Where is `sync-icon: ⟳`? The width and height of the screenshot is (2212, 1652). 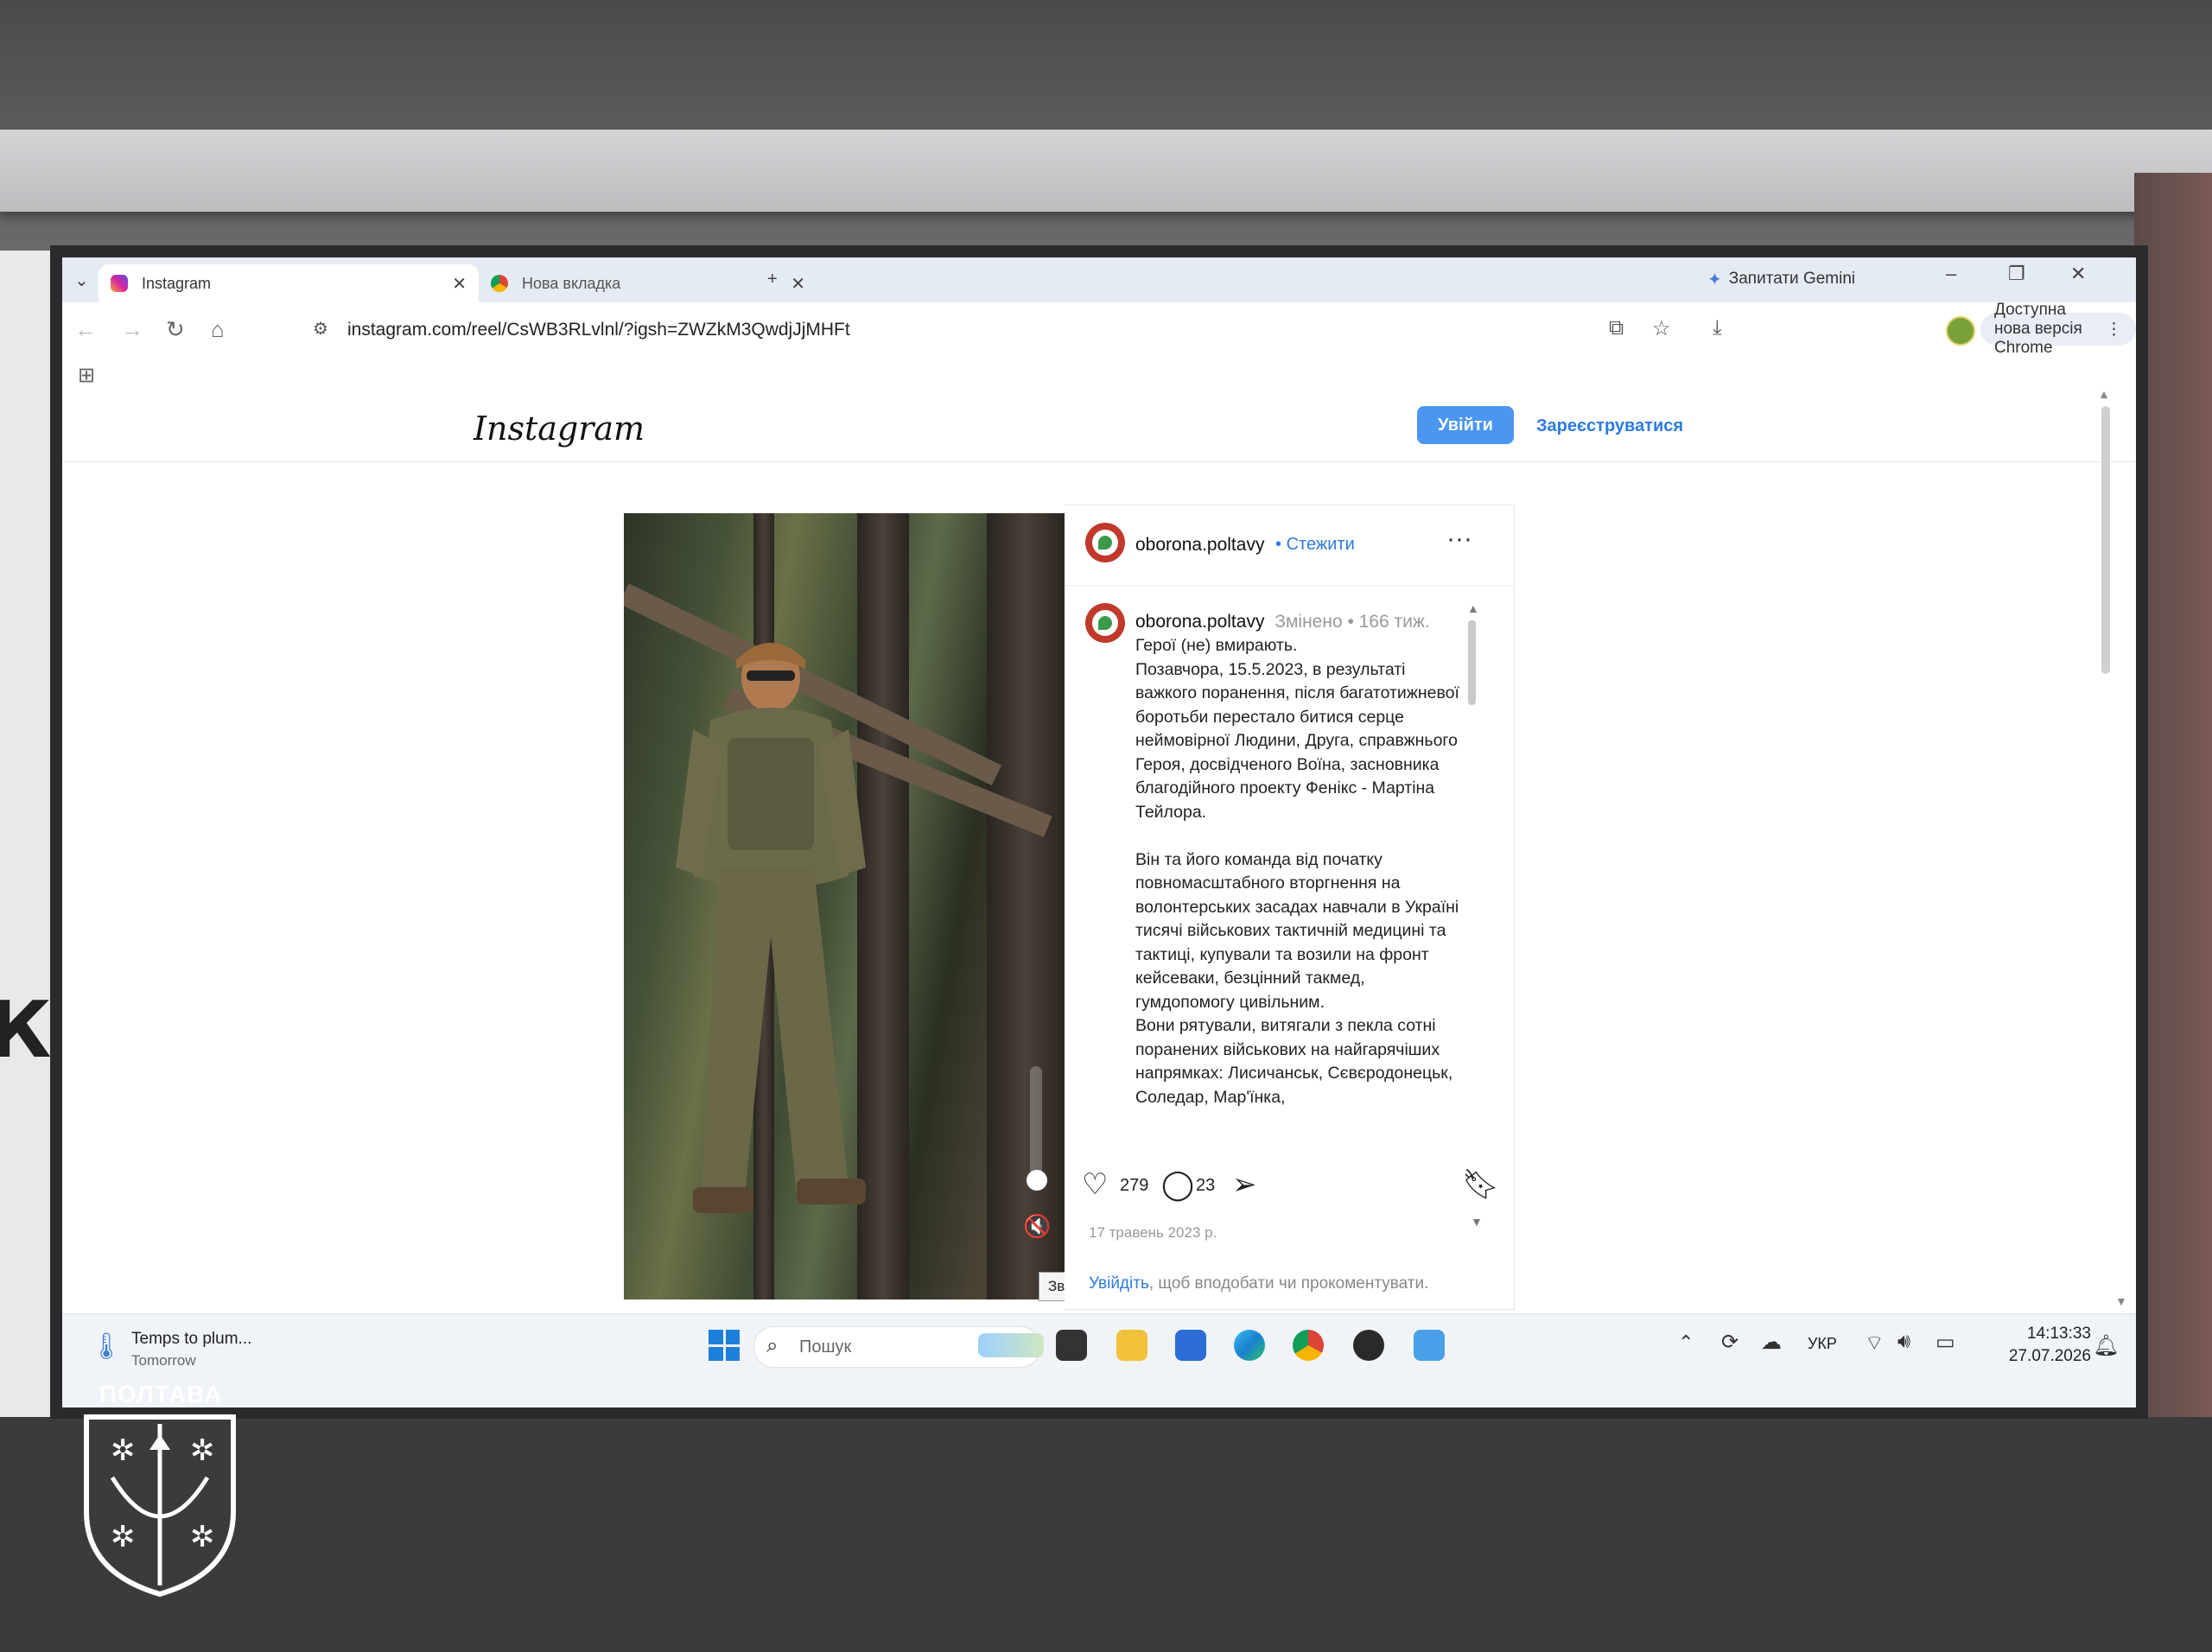
sync-icon: ⟳ is located at coordinates (1729, 1343).